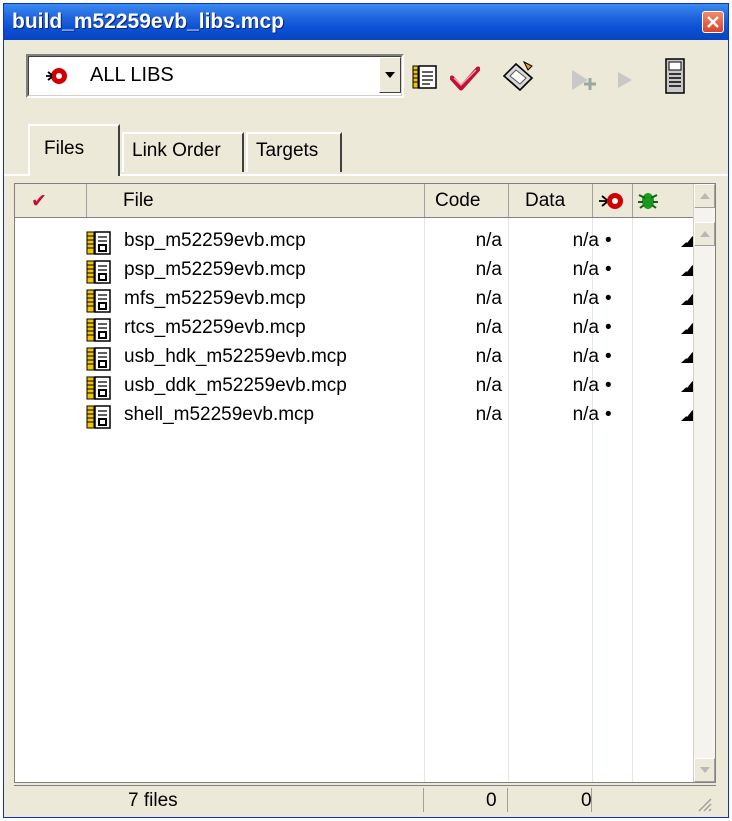 The width and height of the screenshot is (732, 821). Describe the element at coordinates (675, 76) in the screenshot. I see `project-inspector-icon` at that location.